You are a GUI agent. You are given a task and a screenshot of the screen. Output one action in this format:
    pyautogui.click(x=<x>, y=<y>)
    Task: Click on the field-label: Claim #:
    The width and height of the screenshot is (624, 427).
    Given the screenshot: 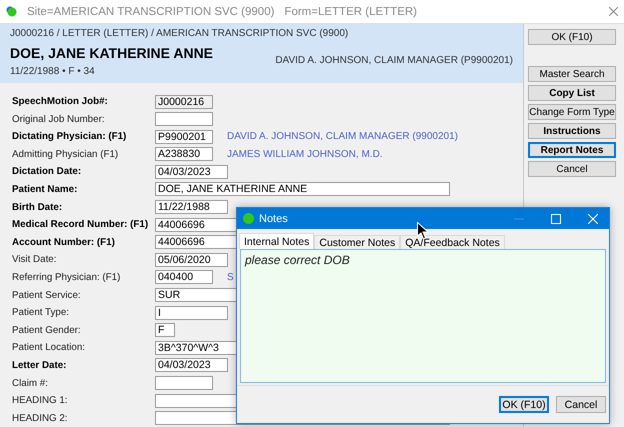 What is the action you would take?
    pyautogui.click(x=30, y=383)
    